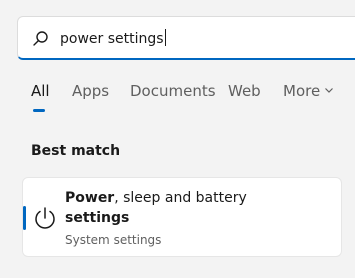 The image size is (355, 278). What do you see at coordinates (90, 91) in the screenshot?
I see `tab-apps: Apps` at bounding box center [90, 91].